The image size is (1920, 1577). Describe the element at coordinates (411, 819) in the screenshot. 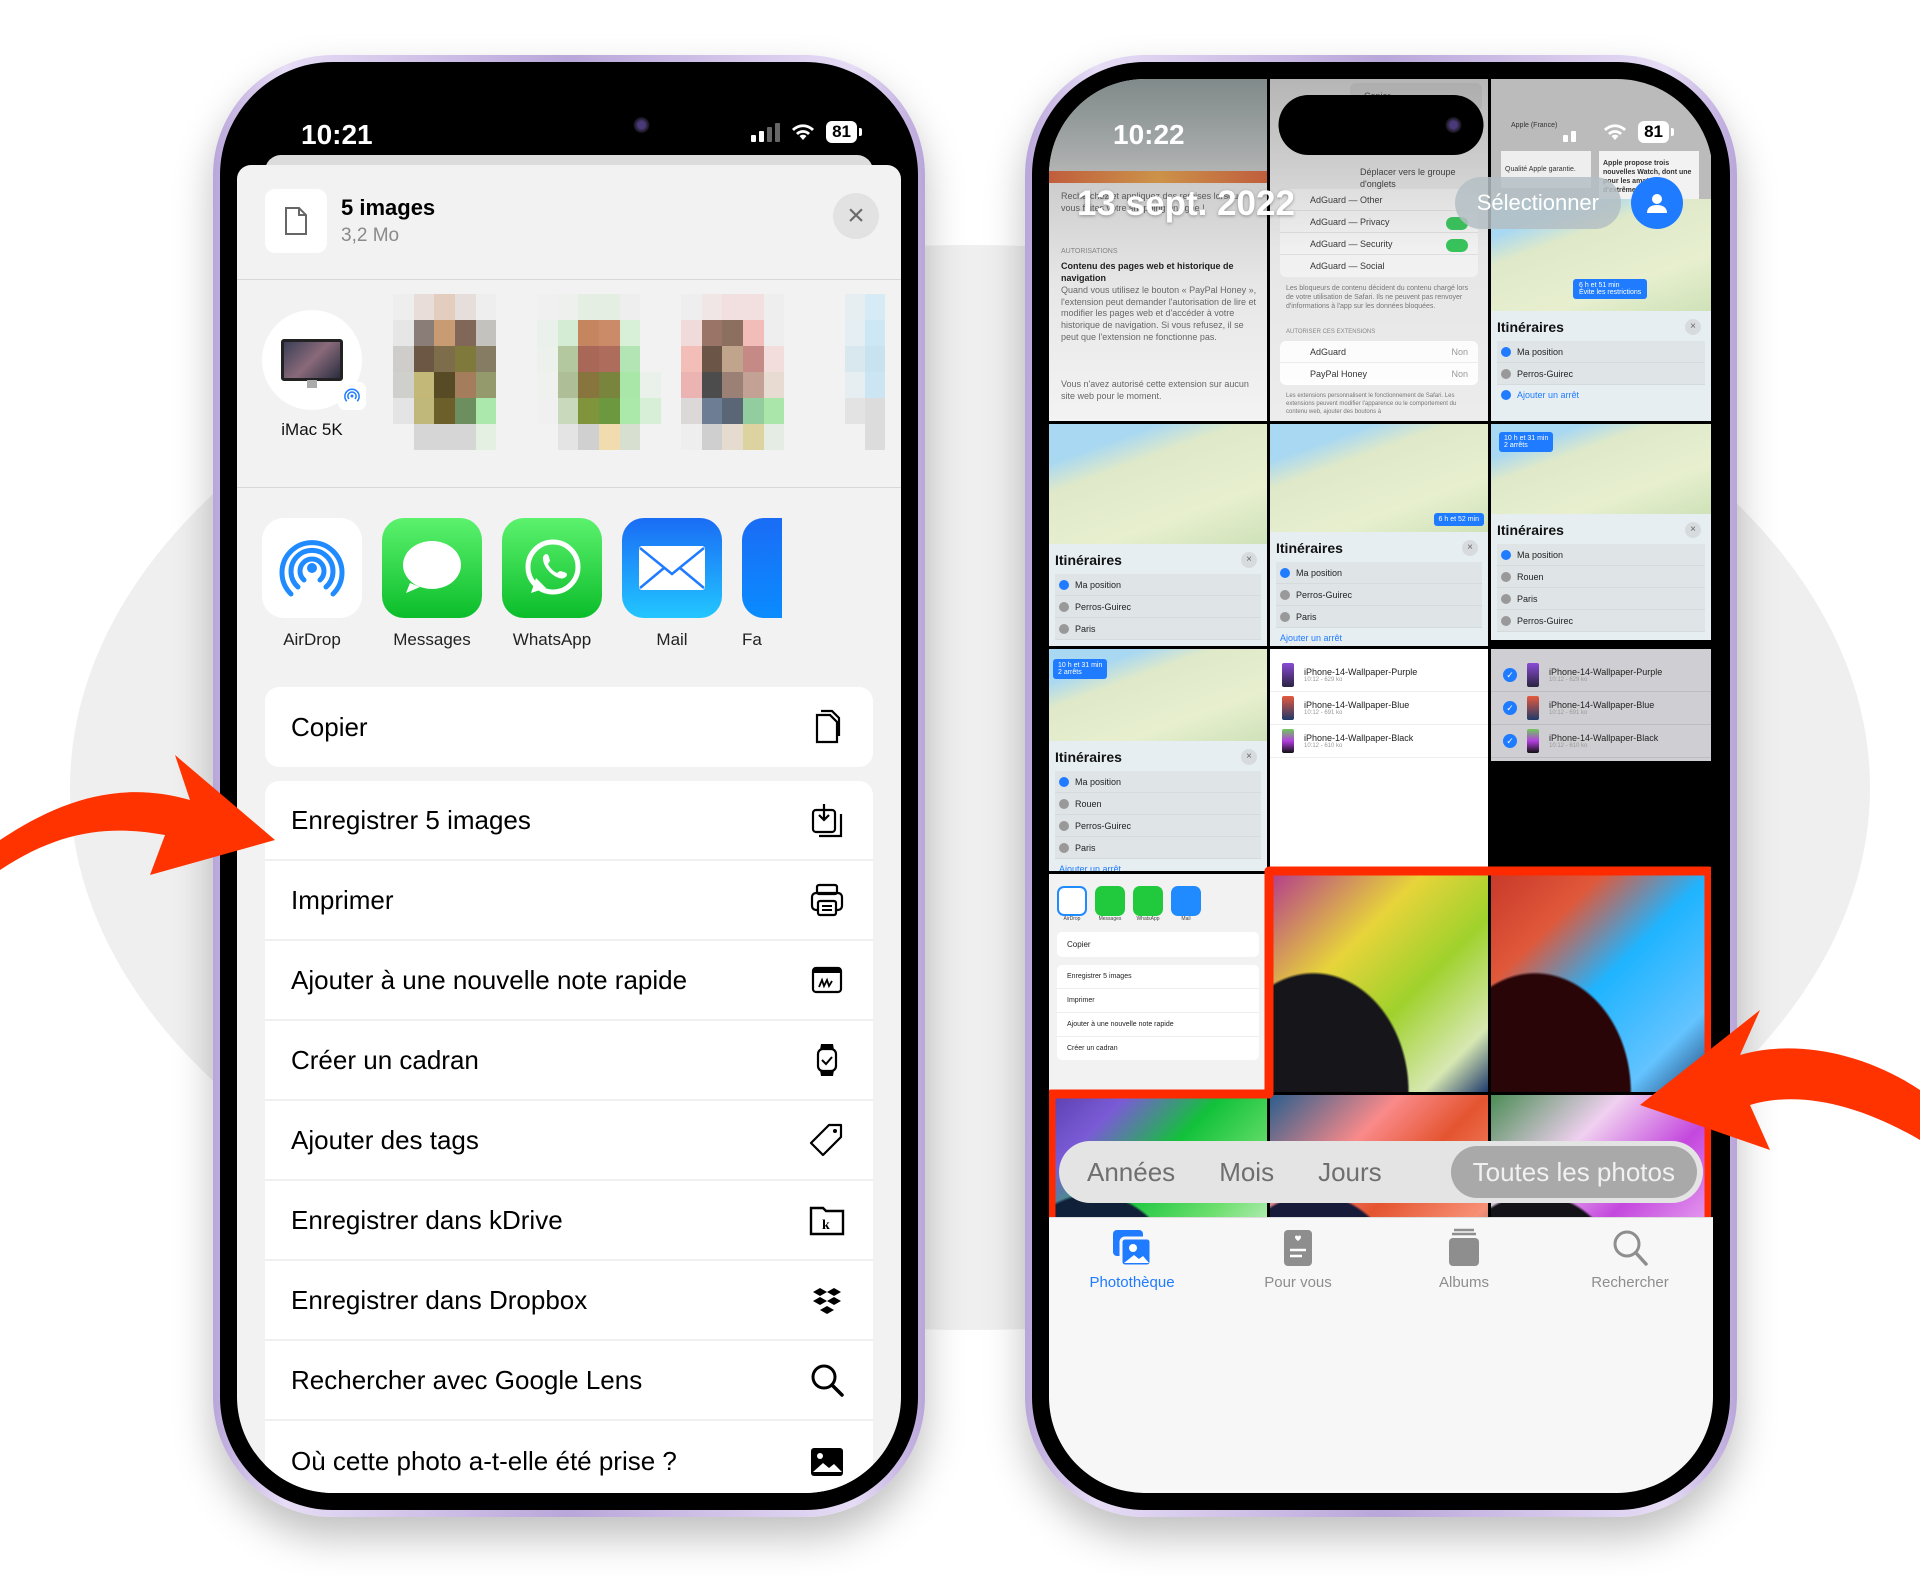

I see `action-label: Enregistrer 5 images` at that location.